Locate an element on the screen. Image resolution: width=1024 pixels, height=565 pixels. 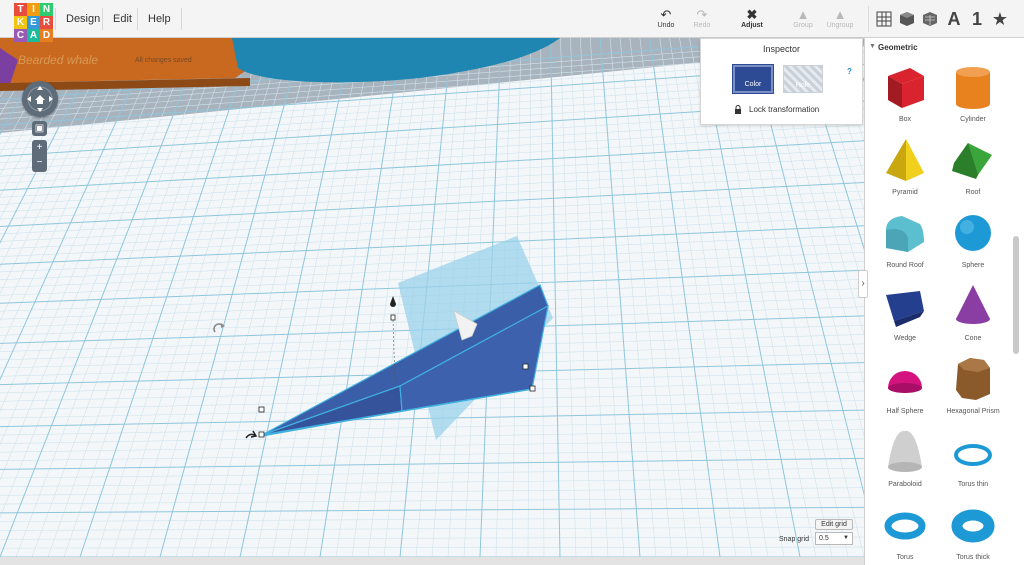
home-icon is located at coordinates (40, 99).